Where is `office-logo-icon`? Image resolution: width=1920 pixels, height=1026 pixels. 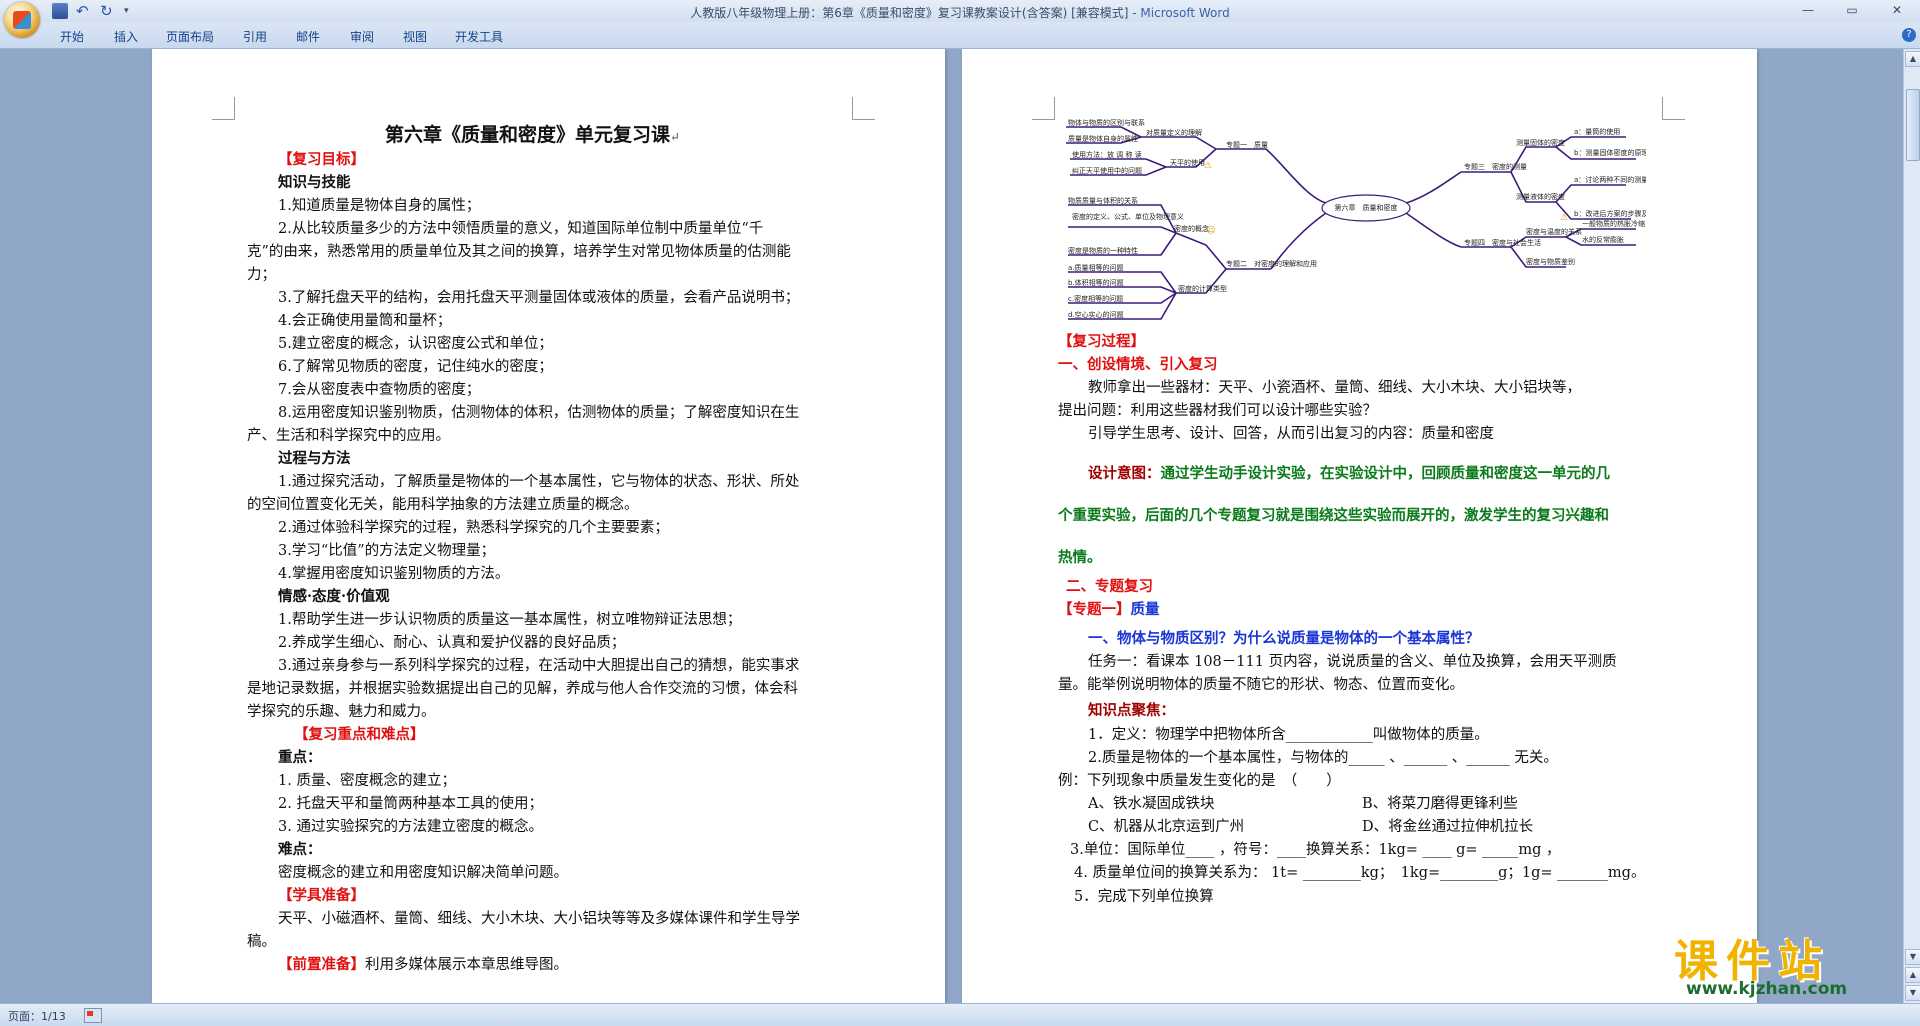 office-logo-icon is located at coordinates (22, 20).